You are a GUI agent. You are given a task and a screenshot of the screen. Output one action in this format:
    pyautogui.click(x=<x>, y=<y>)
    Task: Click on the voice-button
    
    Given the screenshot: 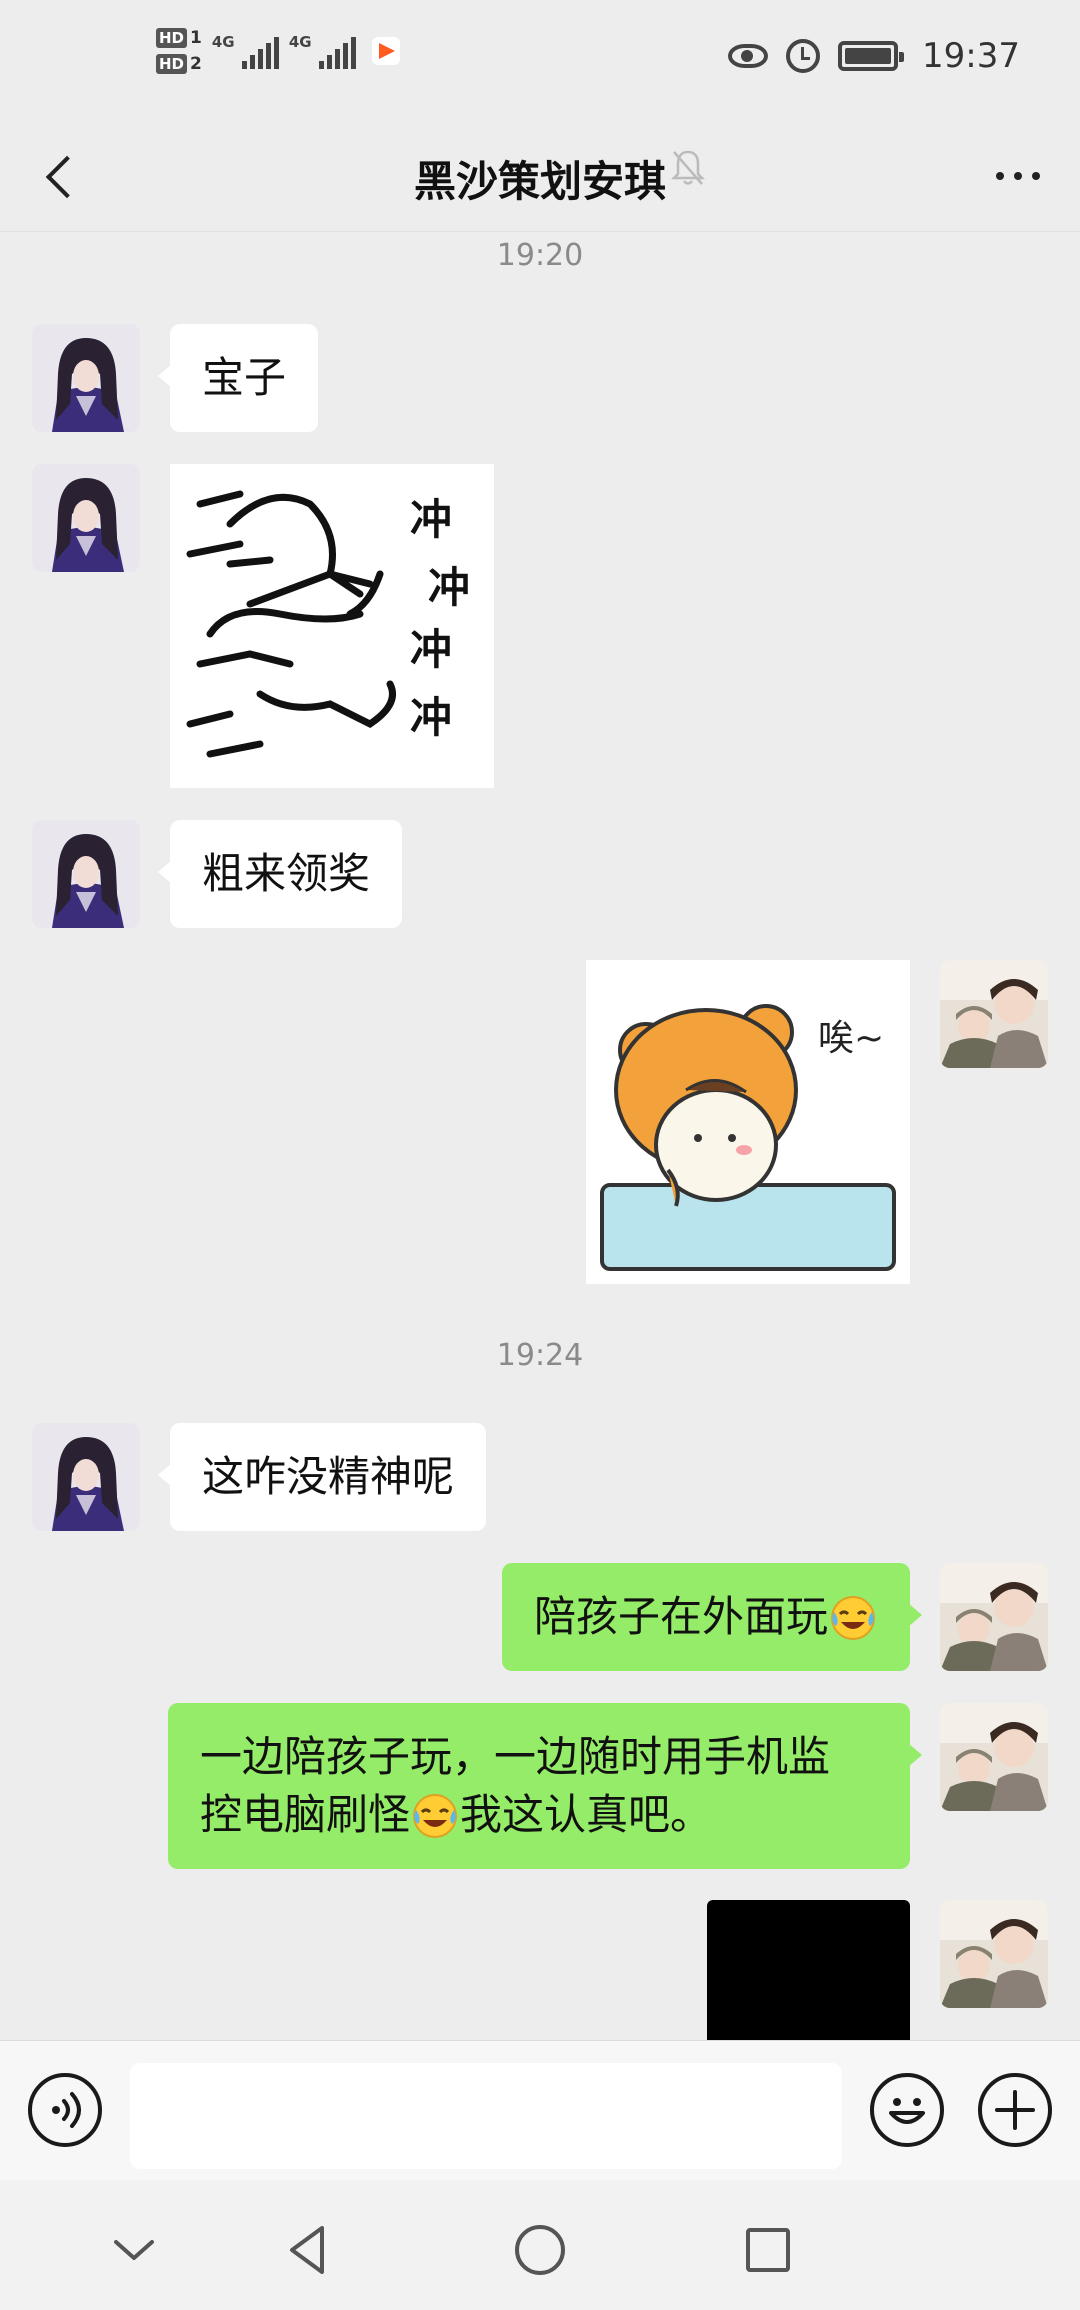 What is the action you would take?
    pyautogui.click(x=65, y=2110)
    